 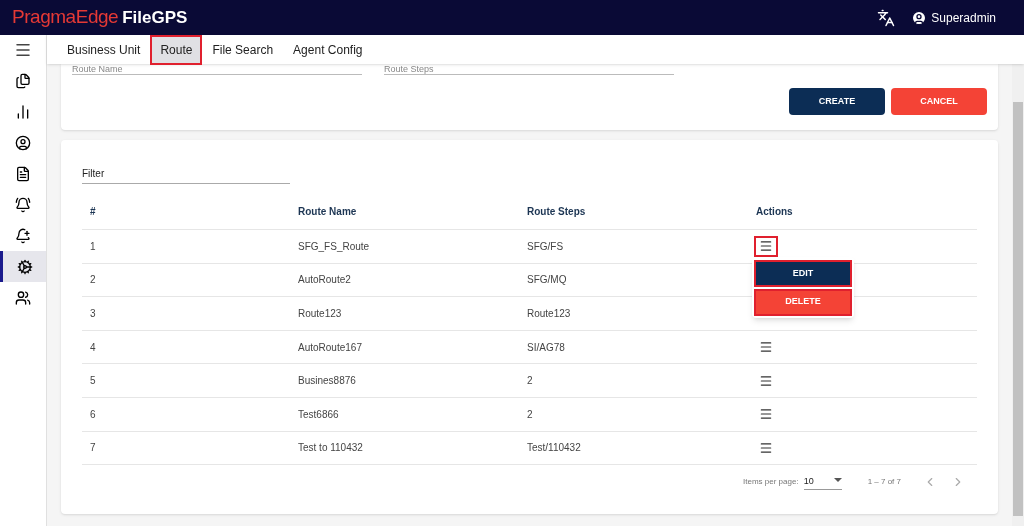 I want to click on filter-field: Filter, so click(x=186, y=174).